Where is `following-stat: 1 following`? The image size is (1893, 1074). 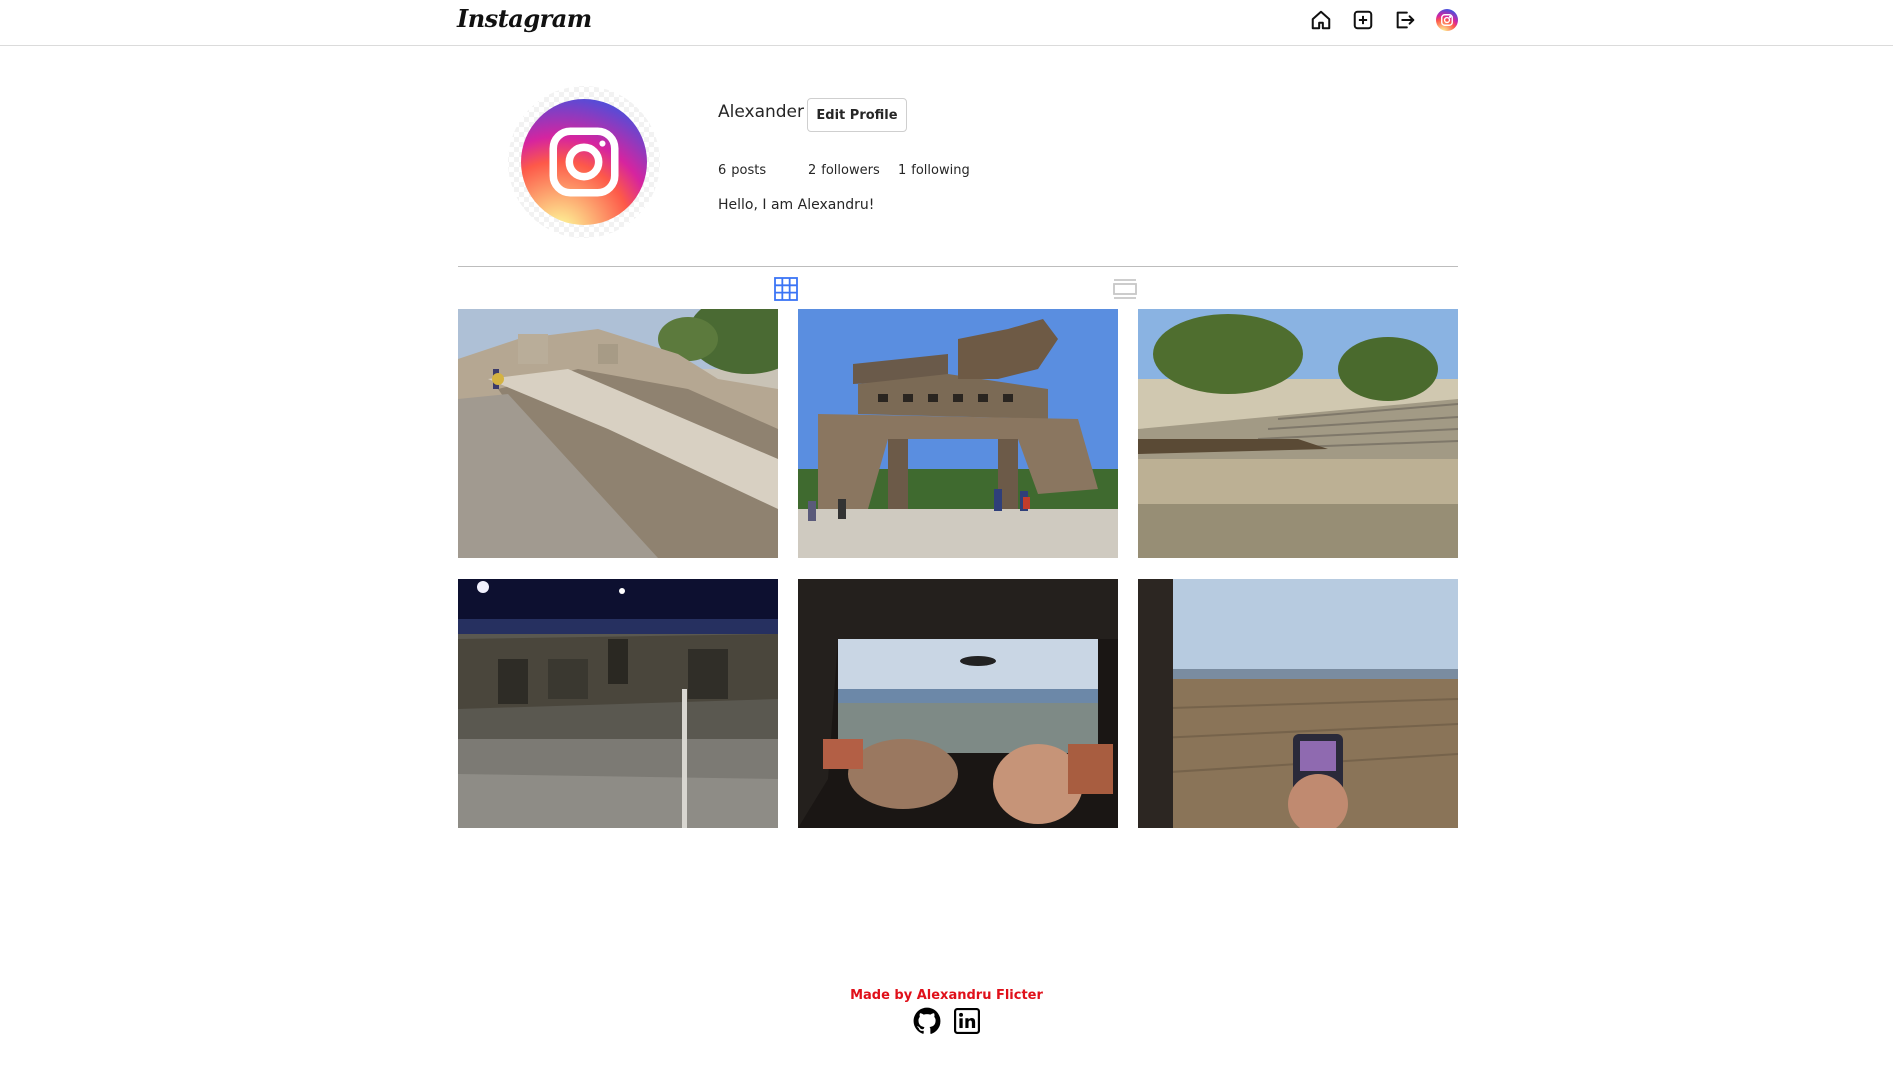
following-stat: 1 following is located at coordinates (934, 170).